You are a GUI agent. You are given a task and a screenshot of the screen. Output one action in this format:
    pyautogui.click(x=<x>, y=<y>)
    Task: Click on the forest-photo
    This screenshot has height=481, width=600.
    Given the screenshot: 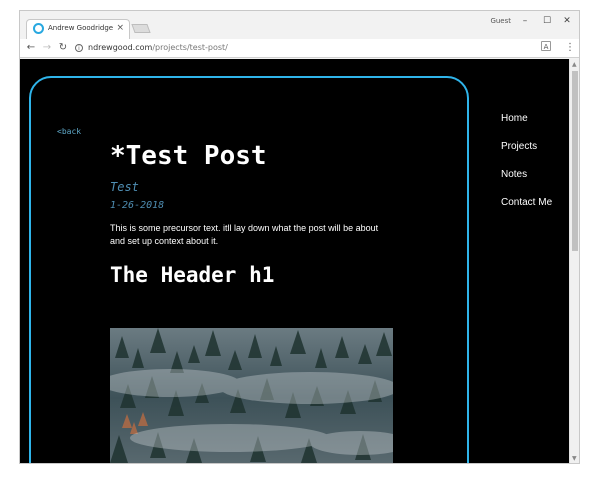 What is the action you would take?
    pyautogui.click(x=251, y=395)
    